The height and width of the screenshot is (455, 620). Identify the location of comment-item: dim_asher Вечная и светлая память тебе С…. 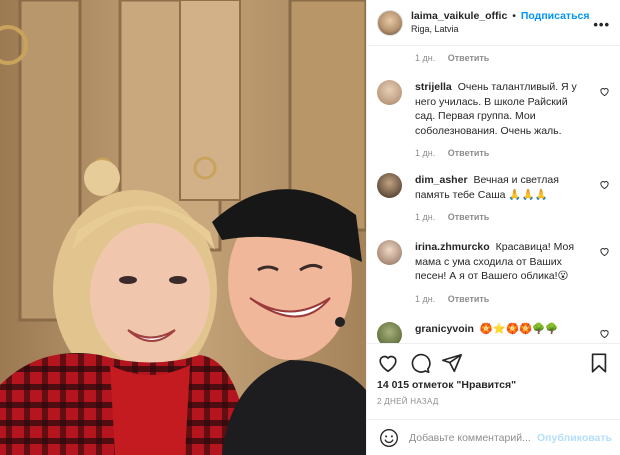
(493, 197).